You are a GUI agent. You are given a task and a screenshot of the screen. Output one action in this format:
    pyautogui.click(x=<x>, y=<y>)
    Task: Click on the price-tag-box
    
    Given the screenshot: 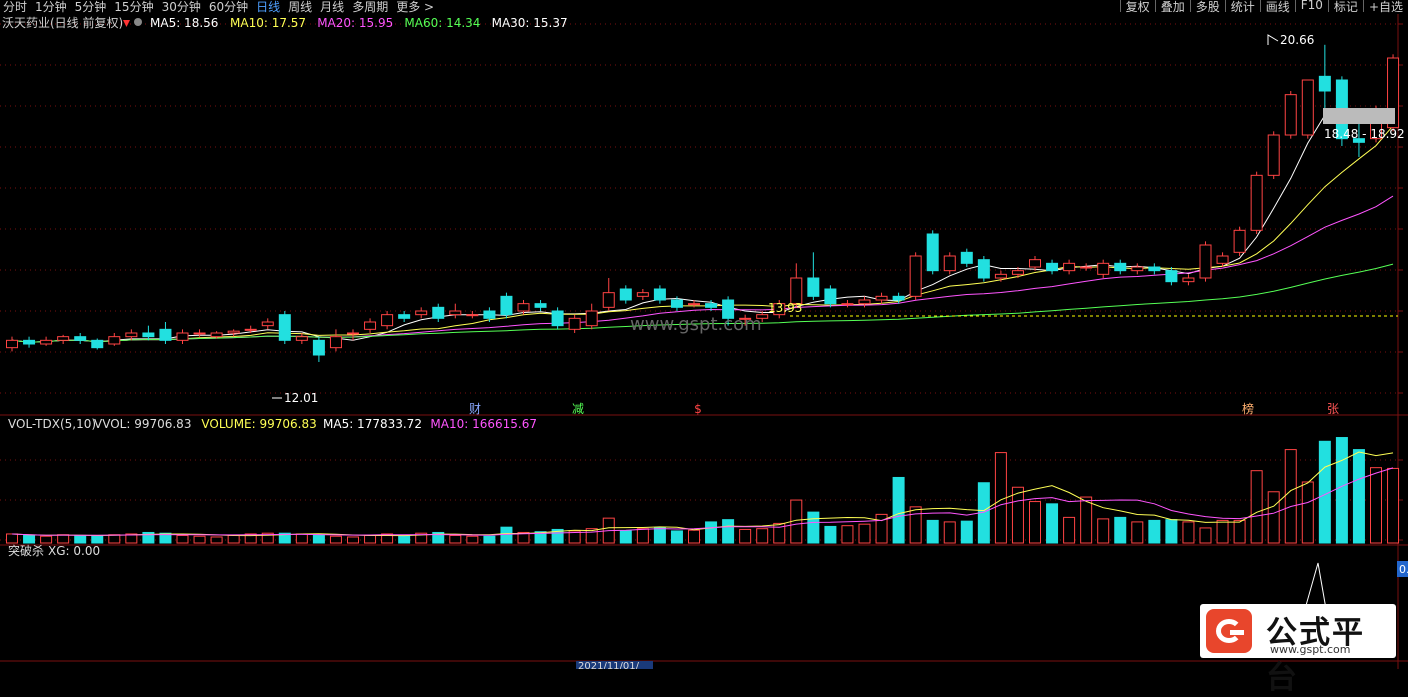 What is the action you would take?
    pyautogui.click(x=1359, y=116)
    